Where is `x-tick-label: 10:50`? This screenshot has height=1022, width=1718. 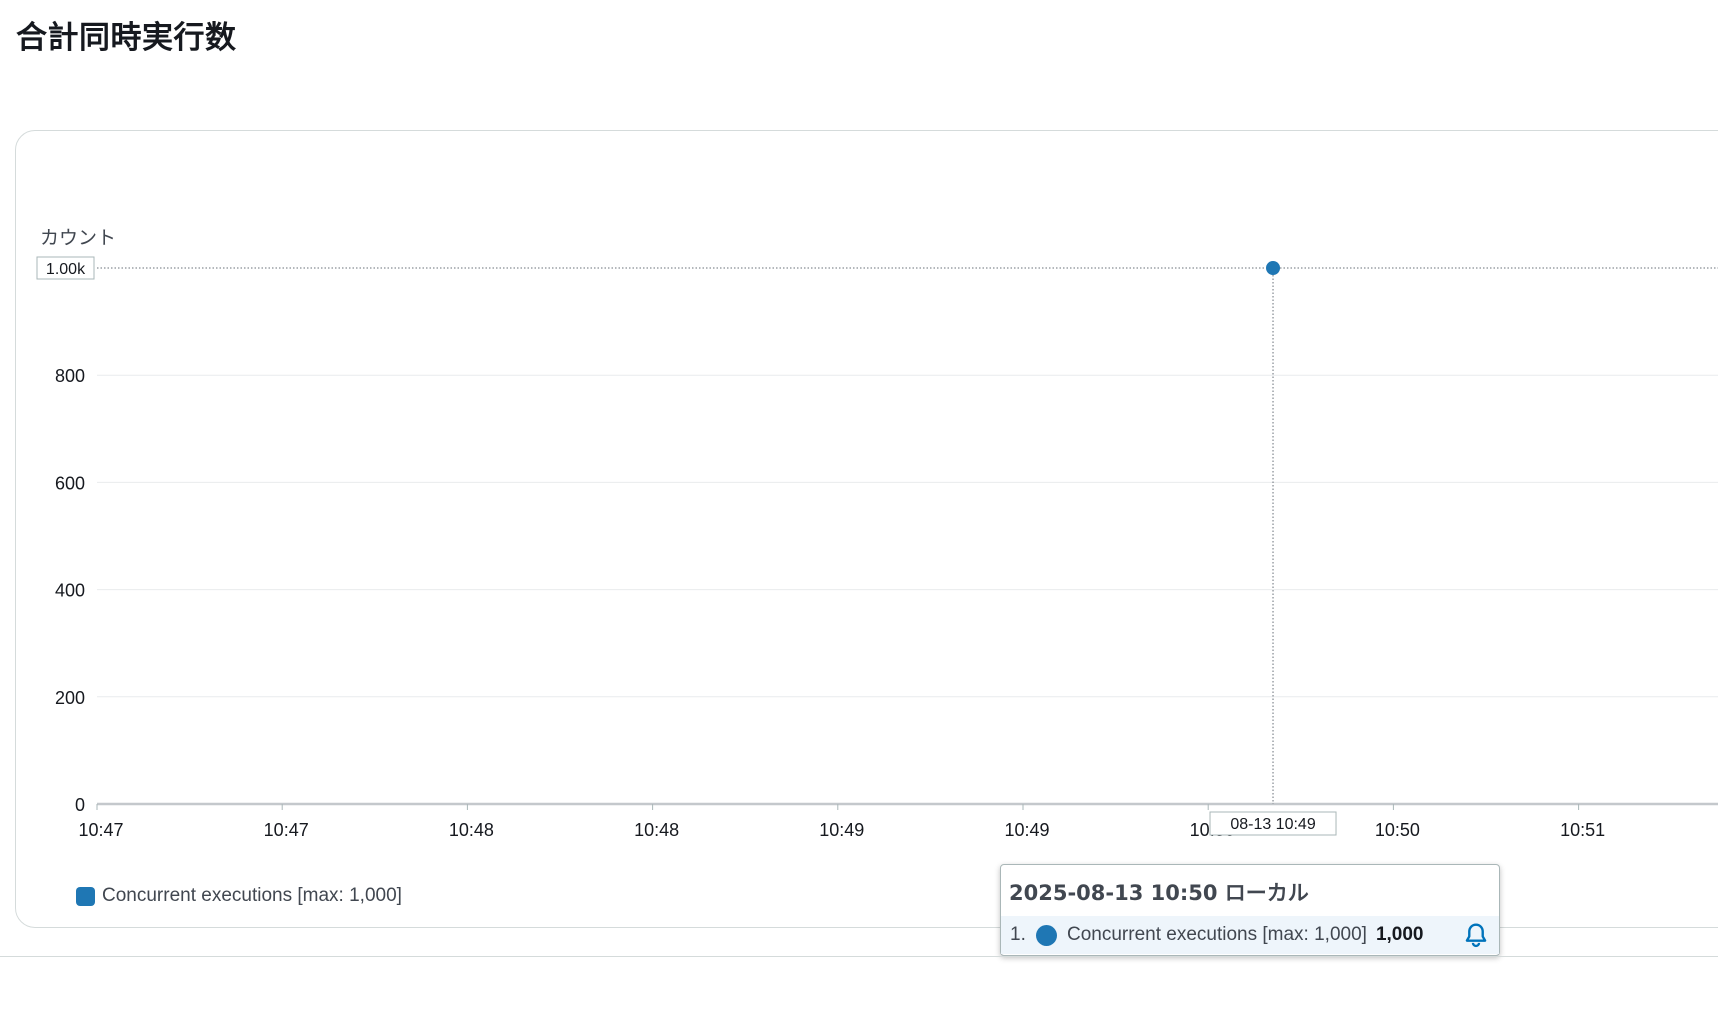
x-tick-label: 10:50 is located at coordinates (1397, 830).